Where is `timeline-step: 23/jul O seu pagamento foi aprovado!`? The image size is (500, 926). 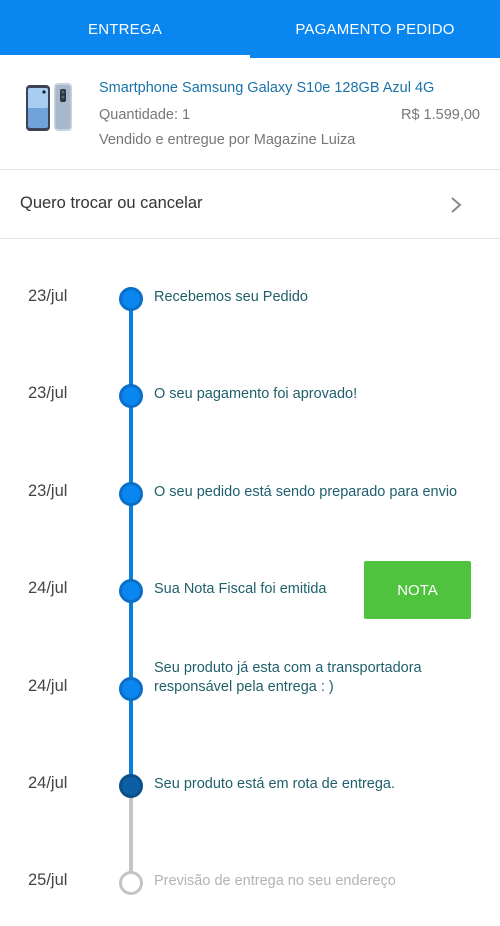
timeline-step: 23/jul O seu pagamento foi aprovado! is located at coordinates (250, 395).